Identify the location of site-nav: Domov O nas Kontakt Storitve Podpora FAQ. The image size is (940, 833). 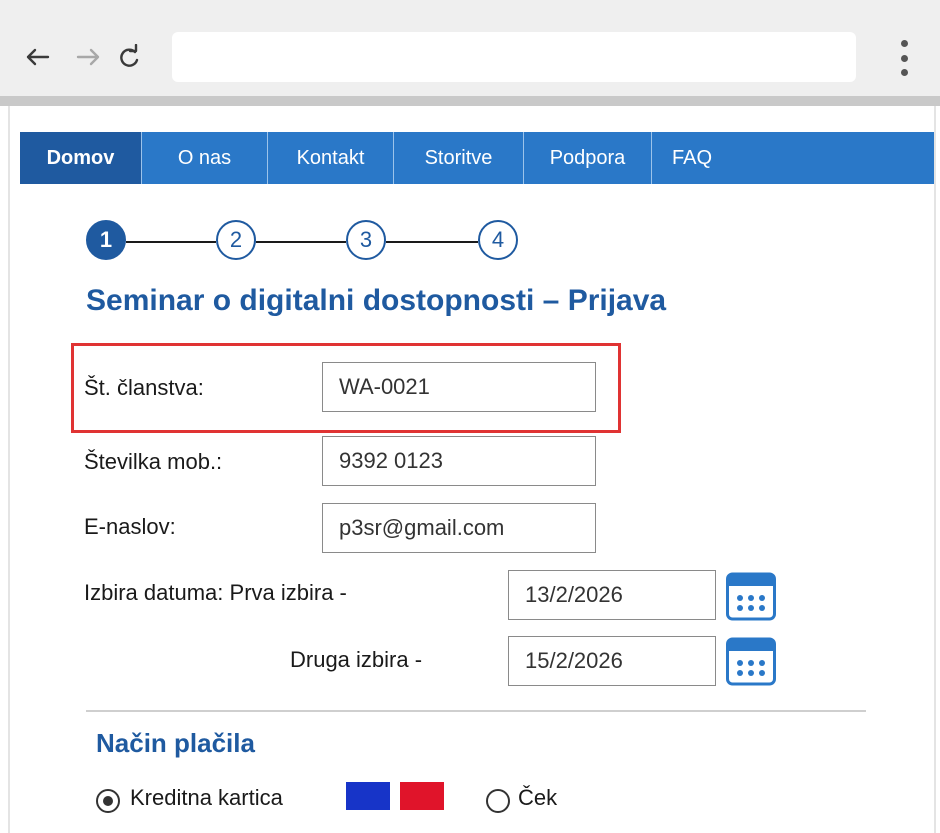
(477, 158).